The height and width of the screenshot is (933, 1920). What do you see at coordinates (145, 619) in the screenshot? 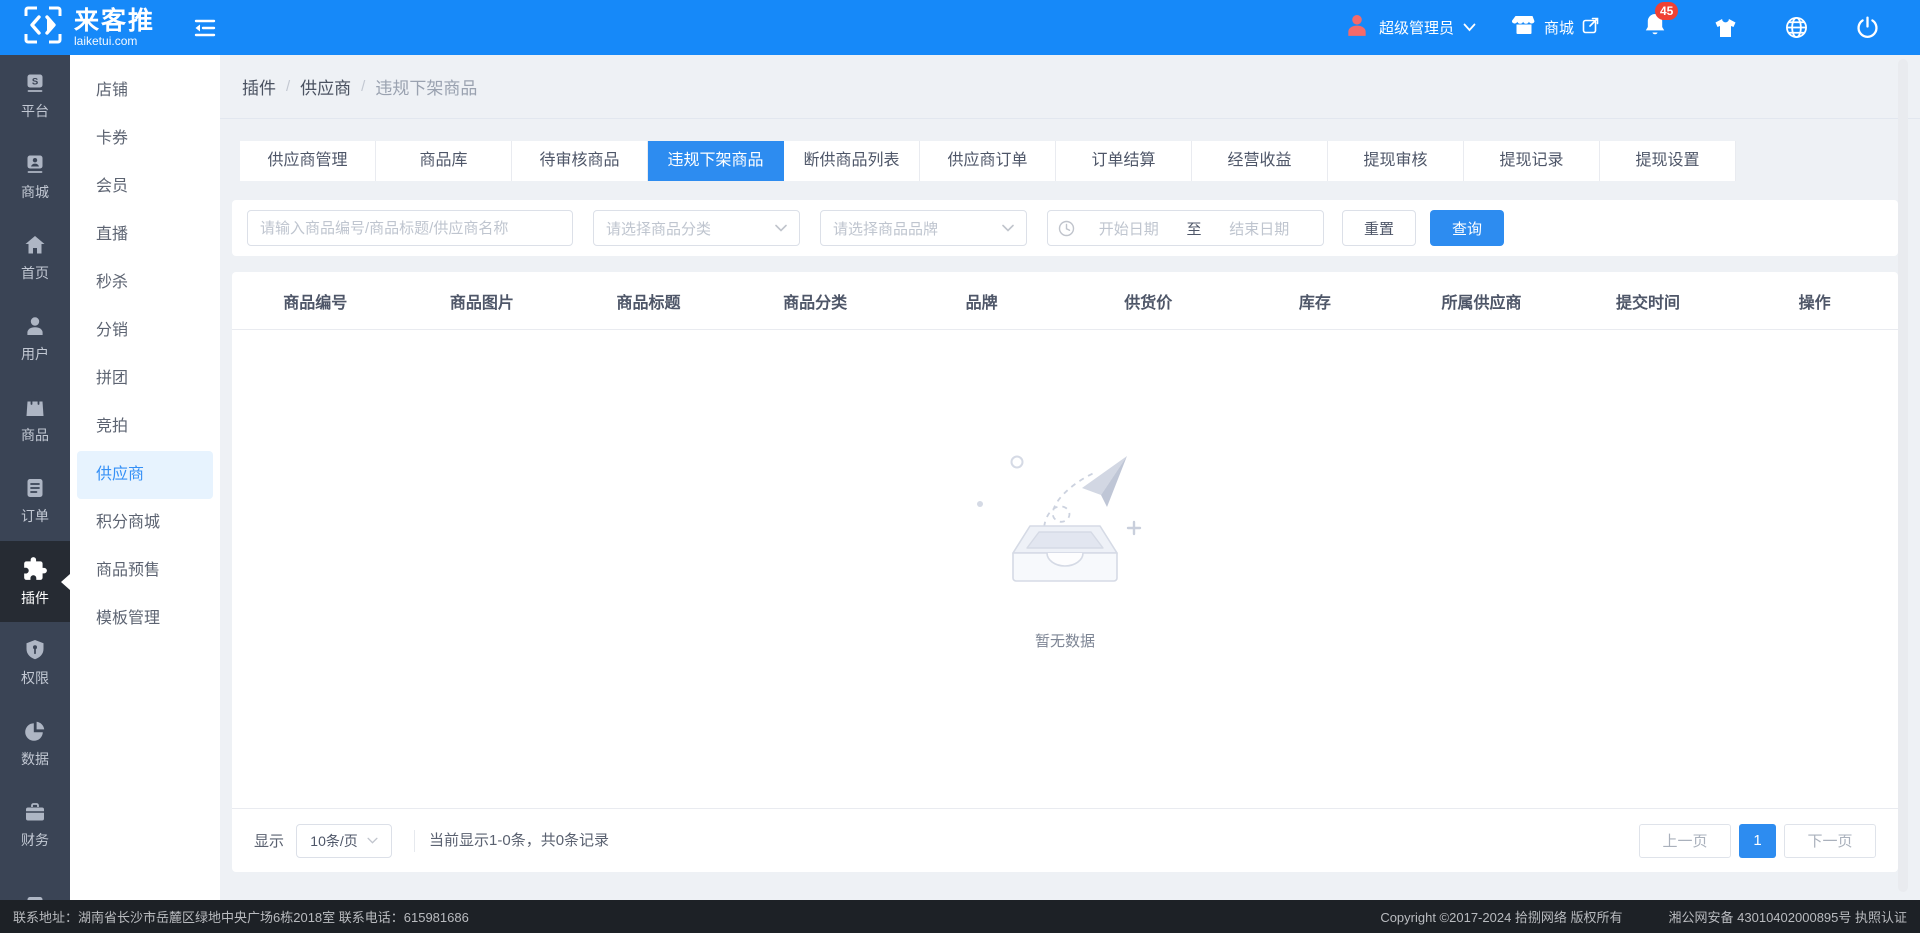
I see `submenu-item-templates: 模板管理` at bounding box center [145, 619].